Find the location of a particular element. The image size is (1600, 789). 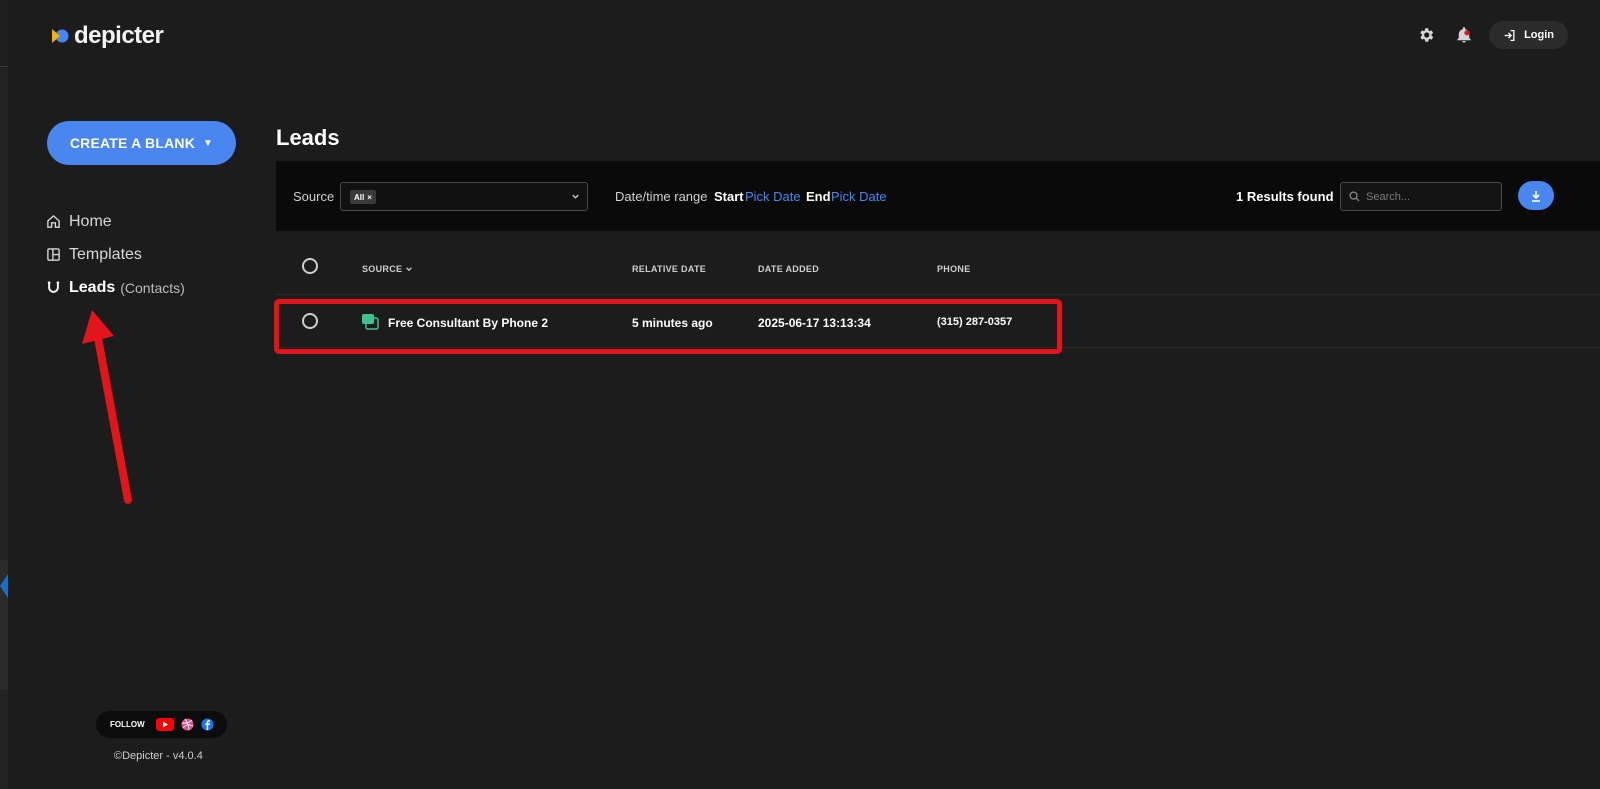

youtube-icon is located at coordinates (164, 724).